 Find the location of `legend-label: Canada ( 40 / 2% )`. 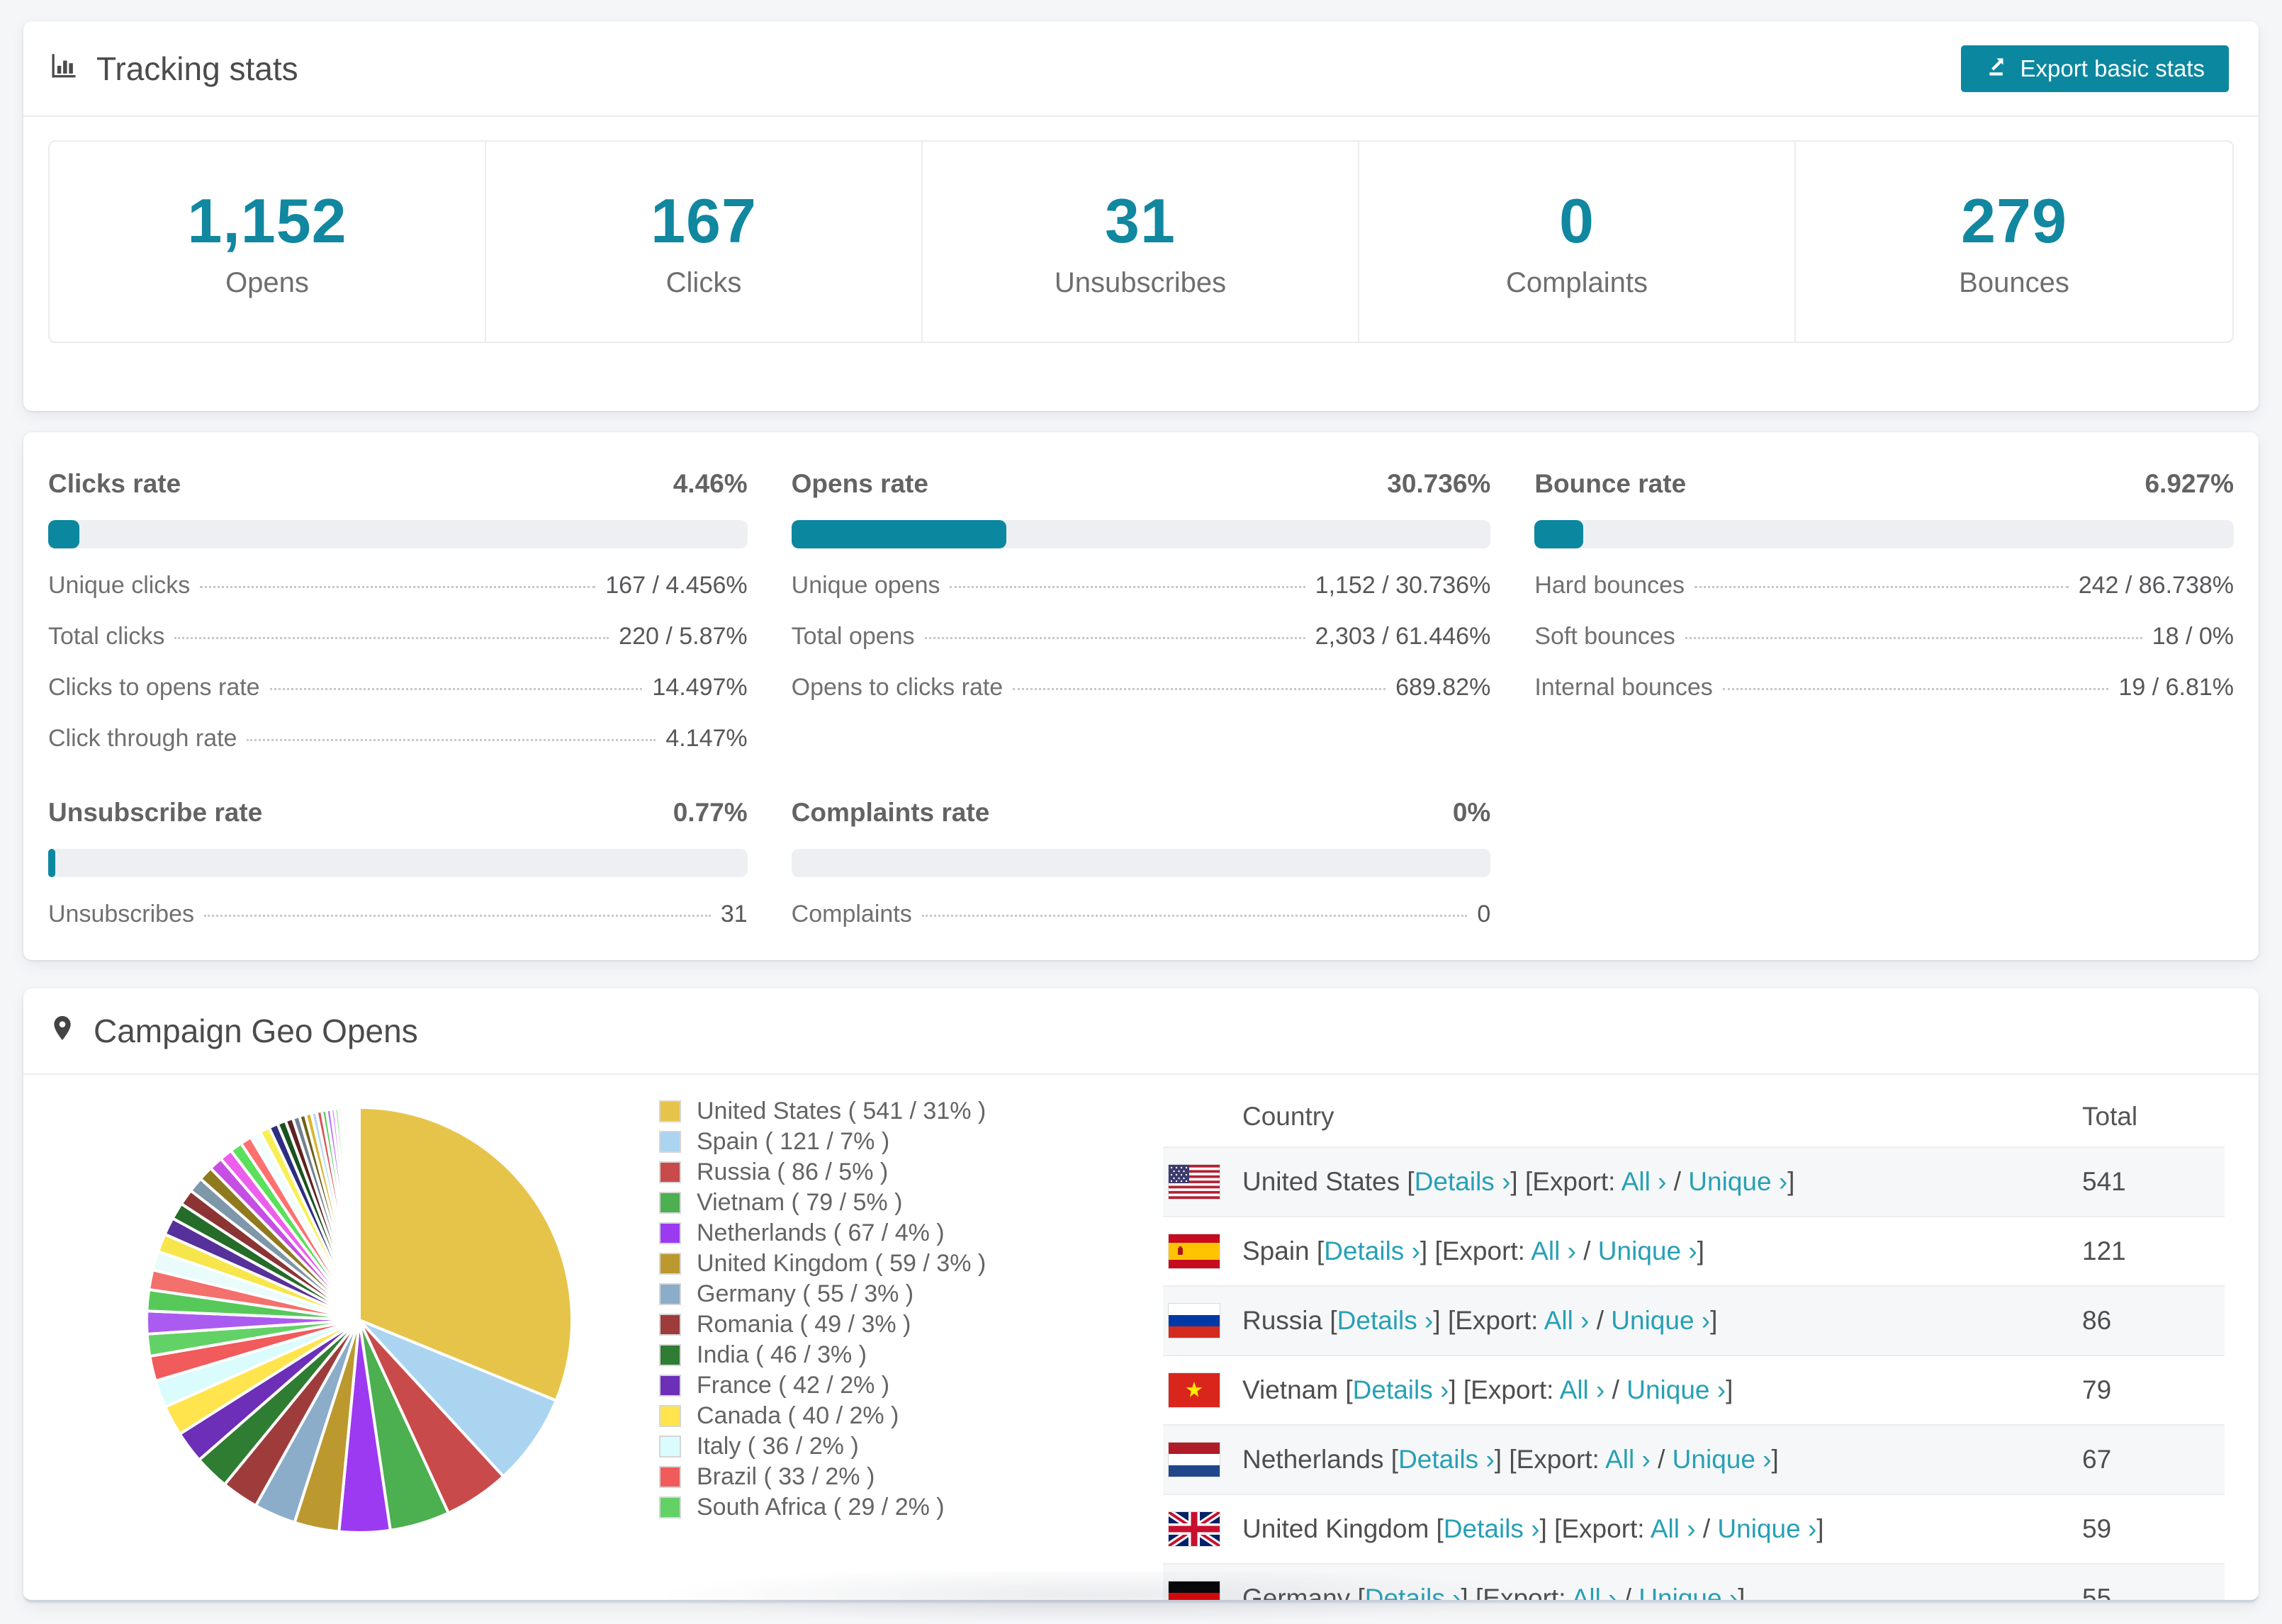

legend-label: Canada ( 40 / 2% ) is located at coordinates (798, 1415).